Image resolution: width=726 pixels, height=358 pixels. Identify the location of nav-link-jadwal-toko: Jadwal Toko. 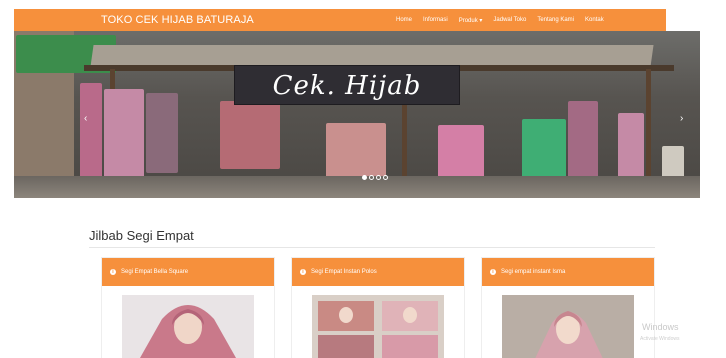
(509, 20).